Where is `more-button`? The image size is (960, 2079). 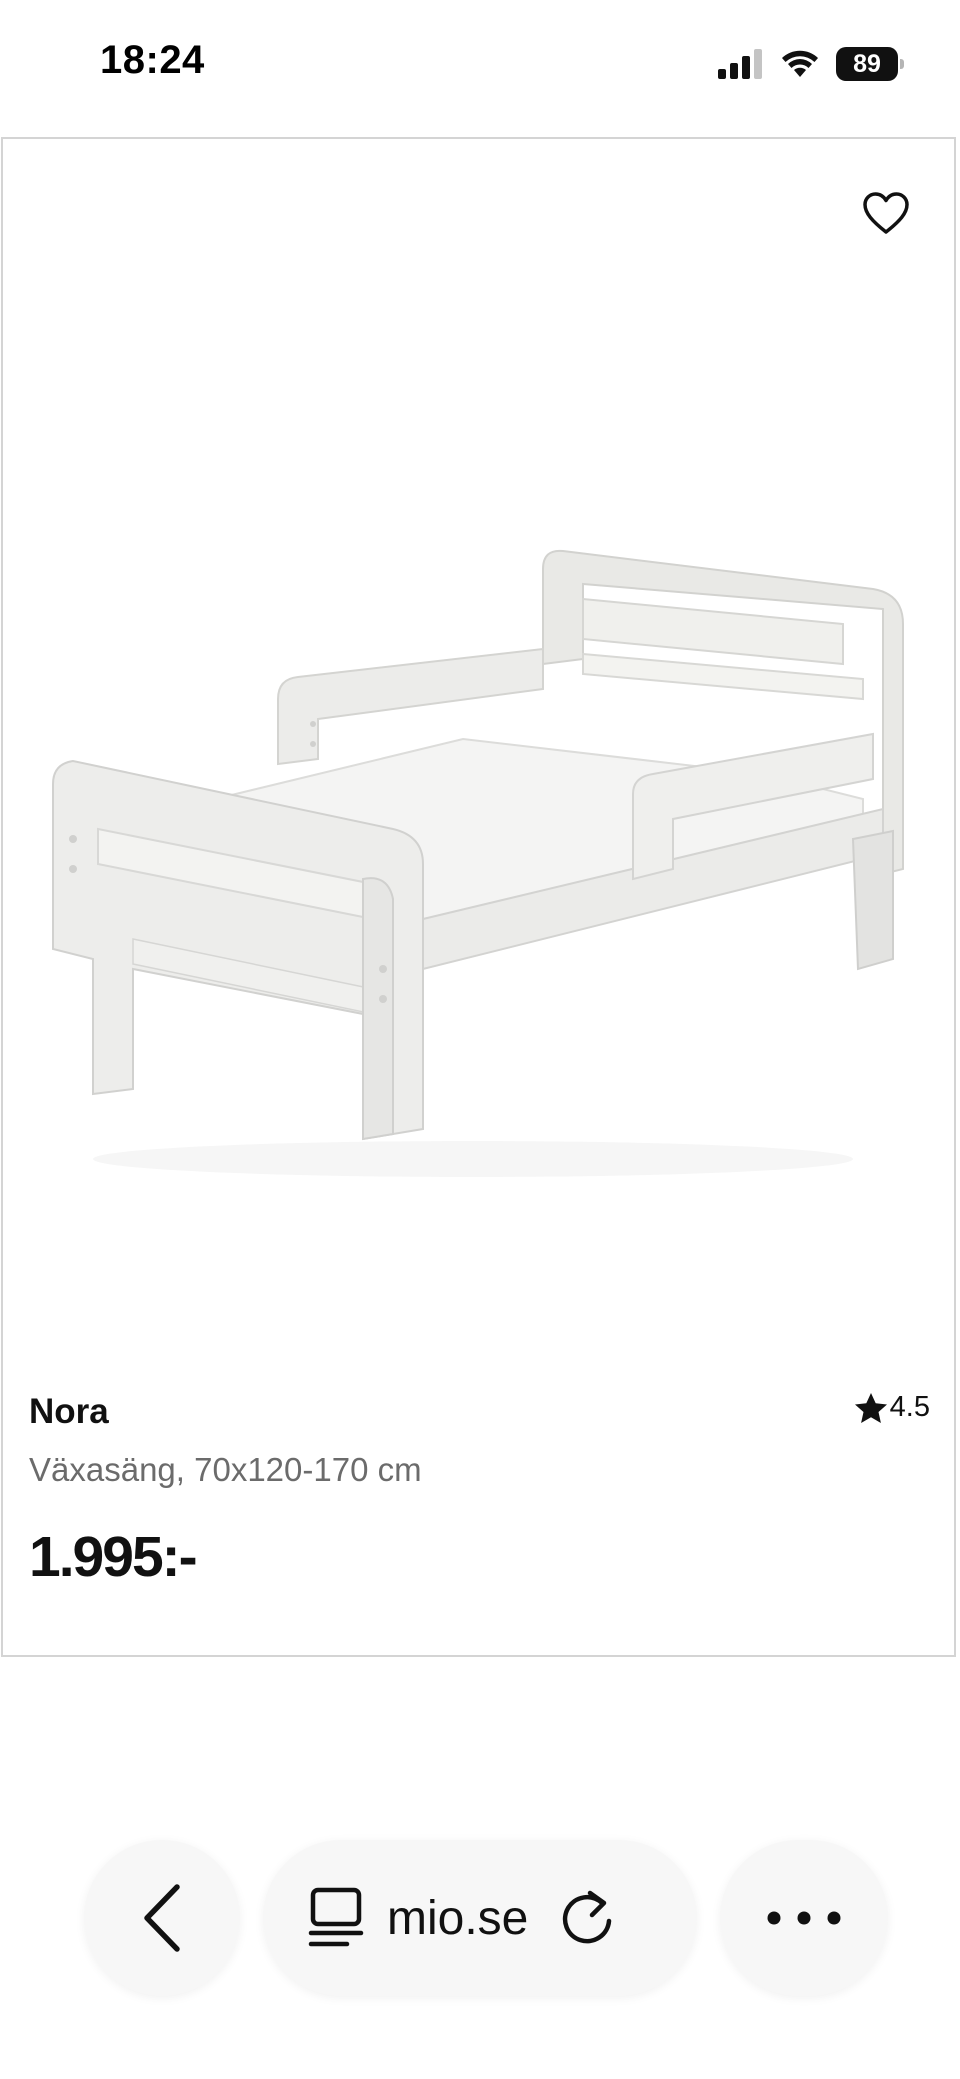
more-button is located at coordinates (804, 1918).